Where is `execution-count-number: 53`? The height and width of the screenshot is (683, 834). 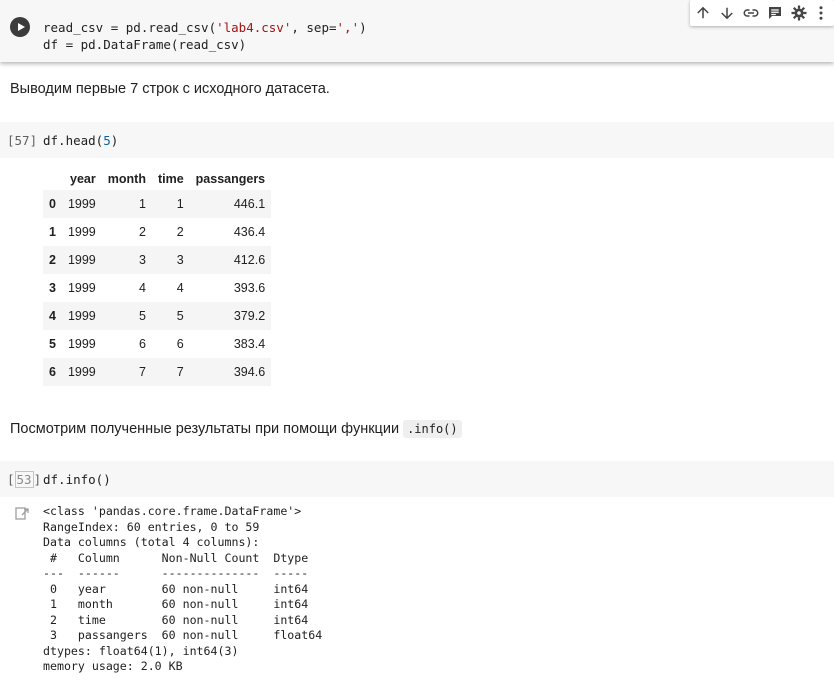
execution-count-number: 53 is located at coordinates (24, 479).